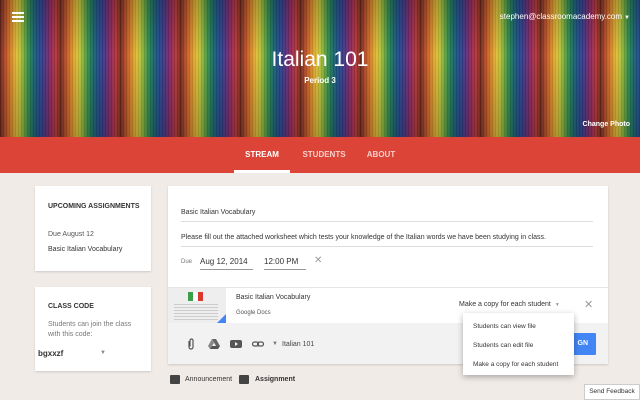 Image resolution: width=640 pixels, height=400 pixels. Describe the element at coordinates (71, 234) in the screenshot. I see `upcoming-due-text: Due August 12` at that location.